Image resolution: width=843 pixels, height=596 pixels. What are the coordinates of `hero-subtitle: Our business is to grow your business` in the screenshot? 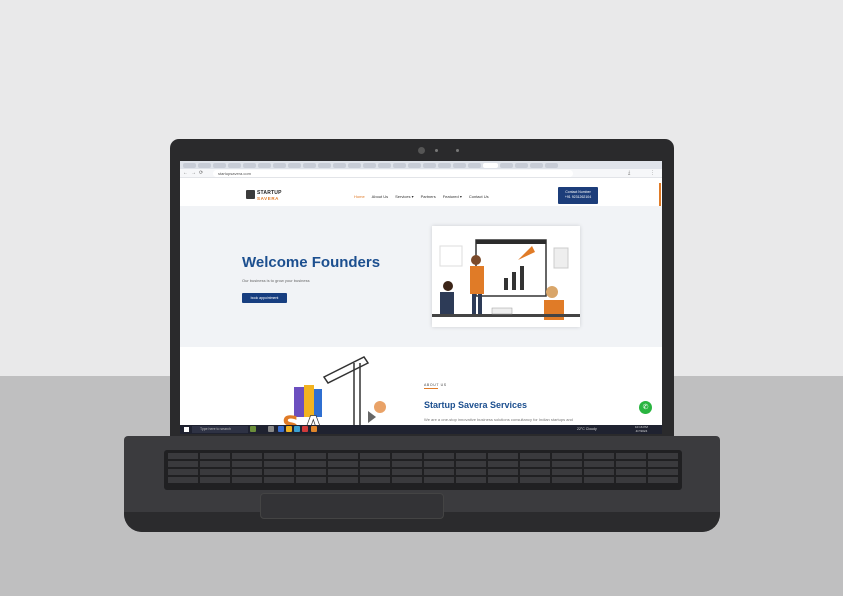 It's located at (276, 280).